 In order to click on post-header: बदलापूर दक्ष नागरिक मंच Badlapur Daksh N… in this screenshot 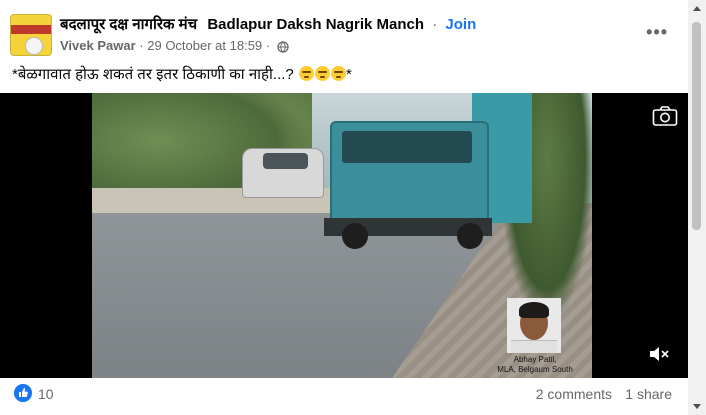, I will do `click(344, 32)`.